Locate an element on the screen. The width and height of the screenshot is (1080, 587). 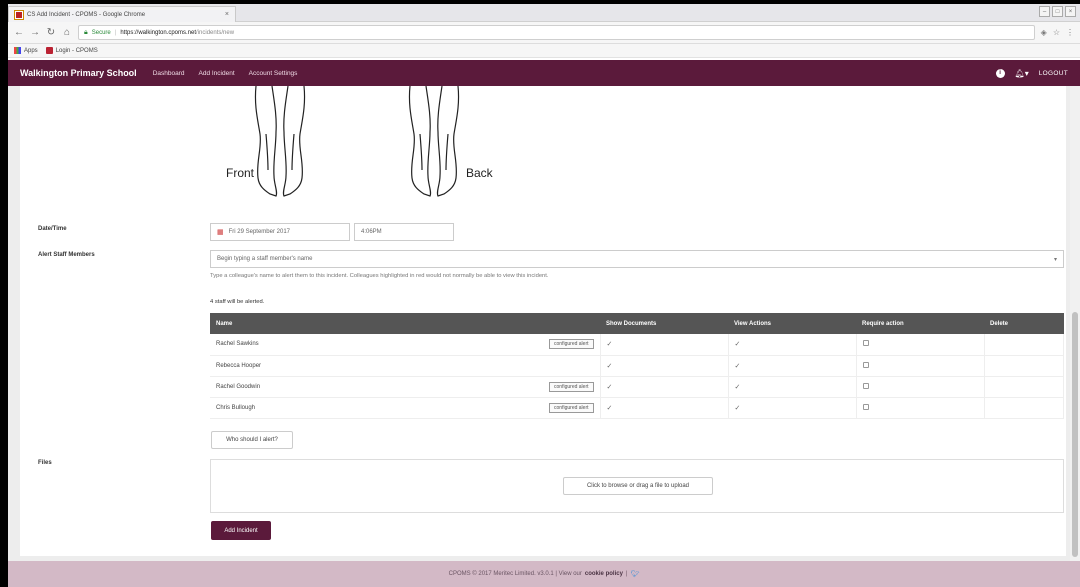
staff-name-cell: Rachel Goodwin configured alert is located at coordinates (405, 387).